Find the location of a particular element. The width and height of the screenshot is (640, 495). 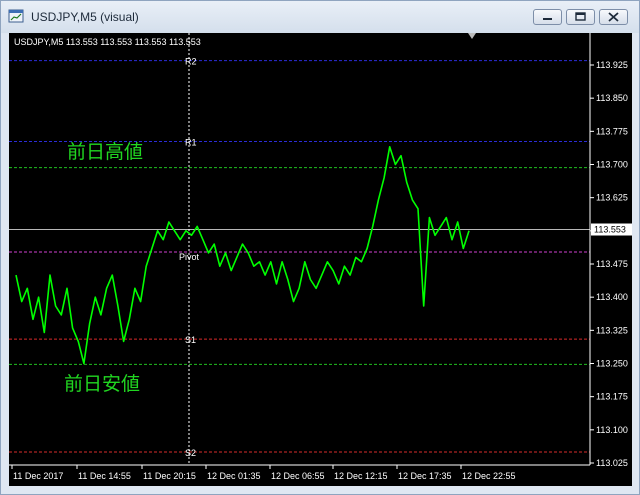

x-tick-label: 12 Dec 01:35 is located at coordinates (234, 476).